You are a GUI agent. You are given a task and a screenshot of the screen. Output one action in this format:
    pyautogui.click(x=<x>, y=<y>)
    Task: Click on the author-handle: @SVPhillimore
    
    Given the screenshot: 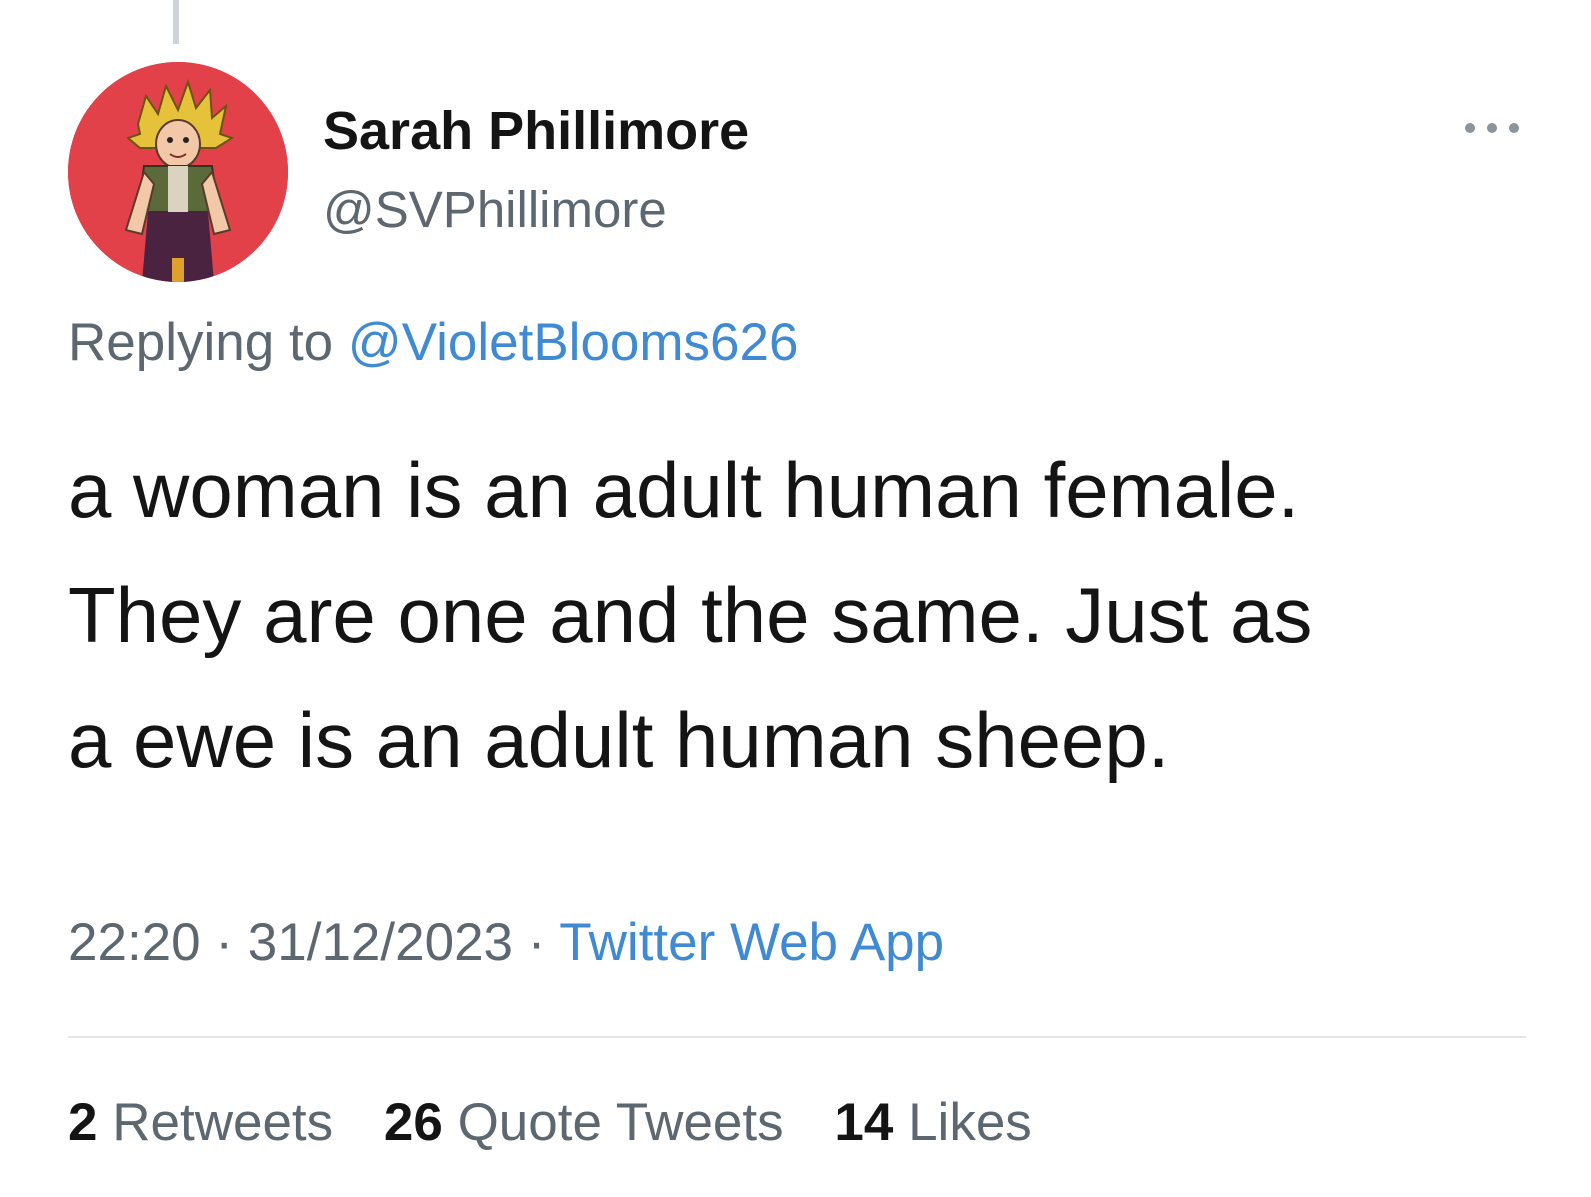 What is the action you would take?
    pyautogui.click(x=495, y=209)
    